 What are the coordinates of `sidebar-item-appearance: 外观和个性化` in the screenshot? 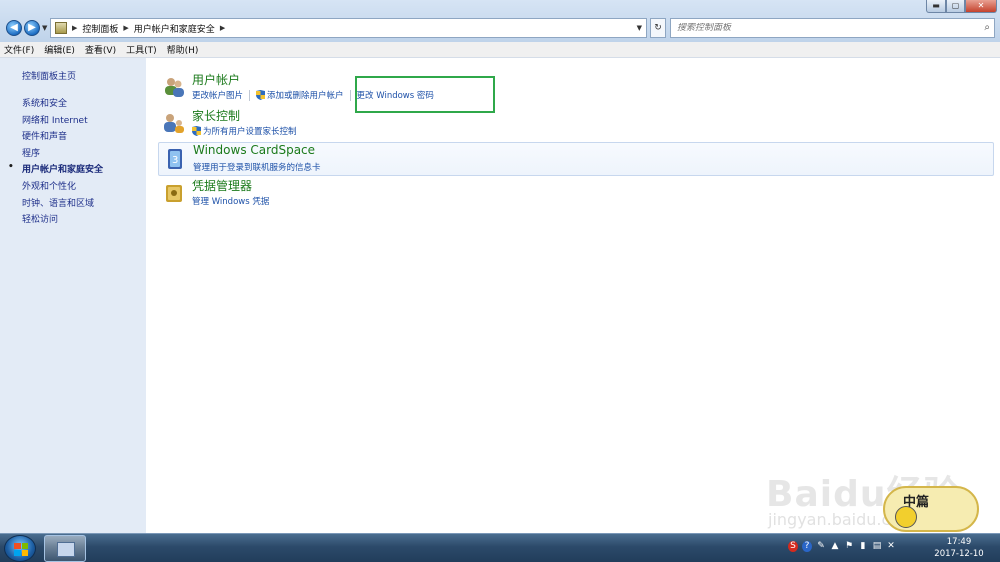 It's located at (84, 187).